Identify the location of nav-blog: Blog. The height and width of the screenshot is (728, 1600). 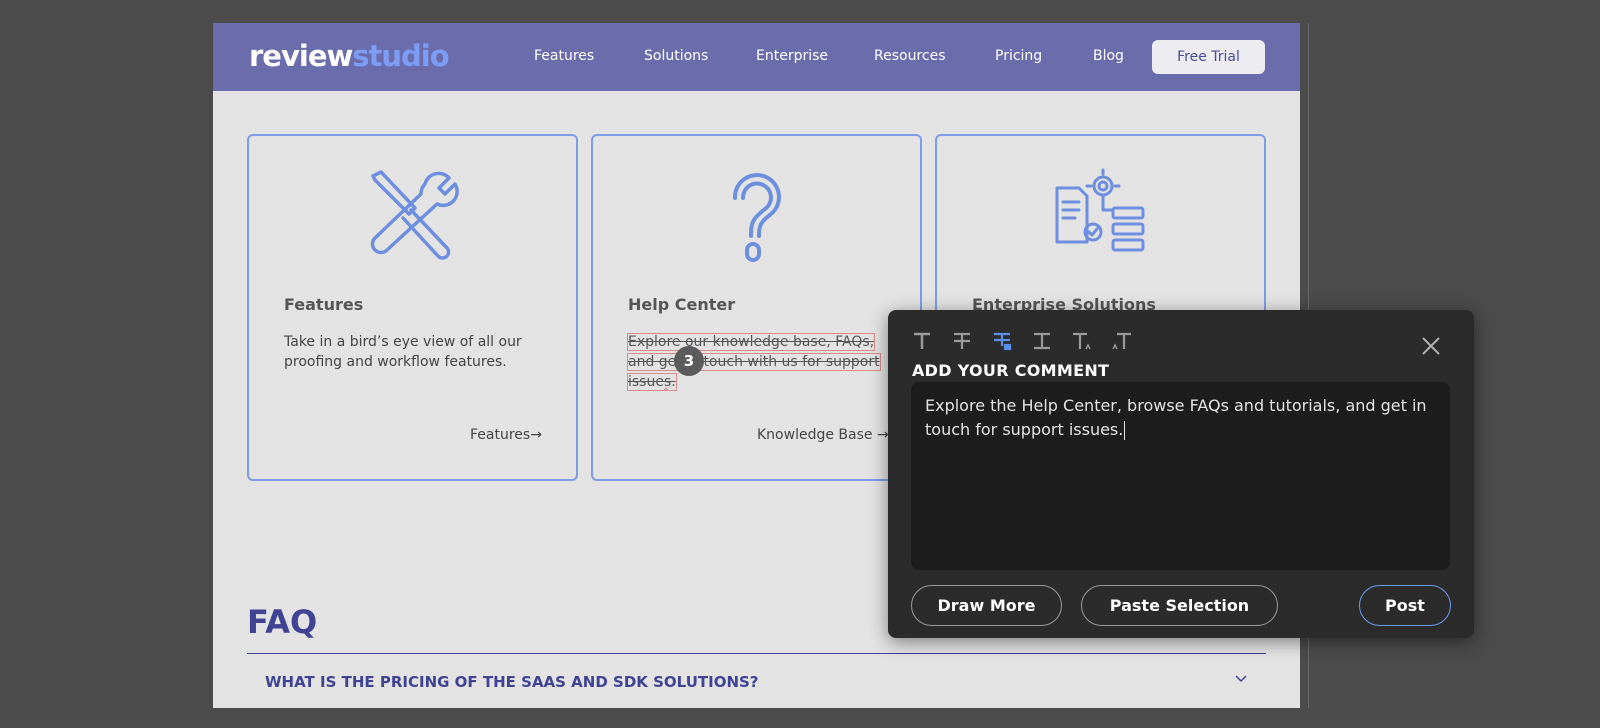
(1108, 56).